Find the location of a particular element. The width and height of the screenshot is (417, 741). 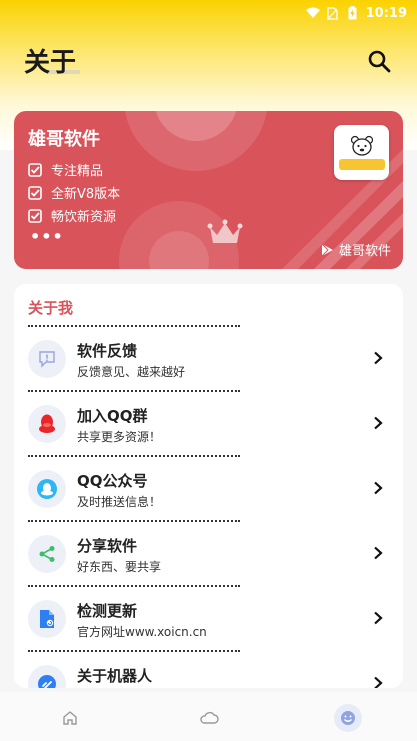

more-dots: ••• is located at coordinates (47, 236).